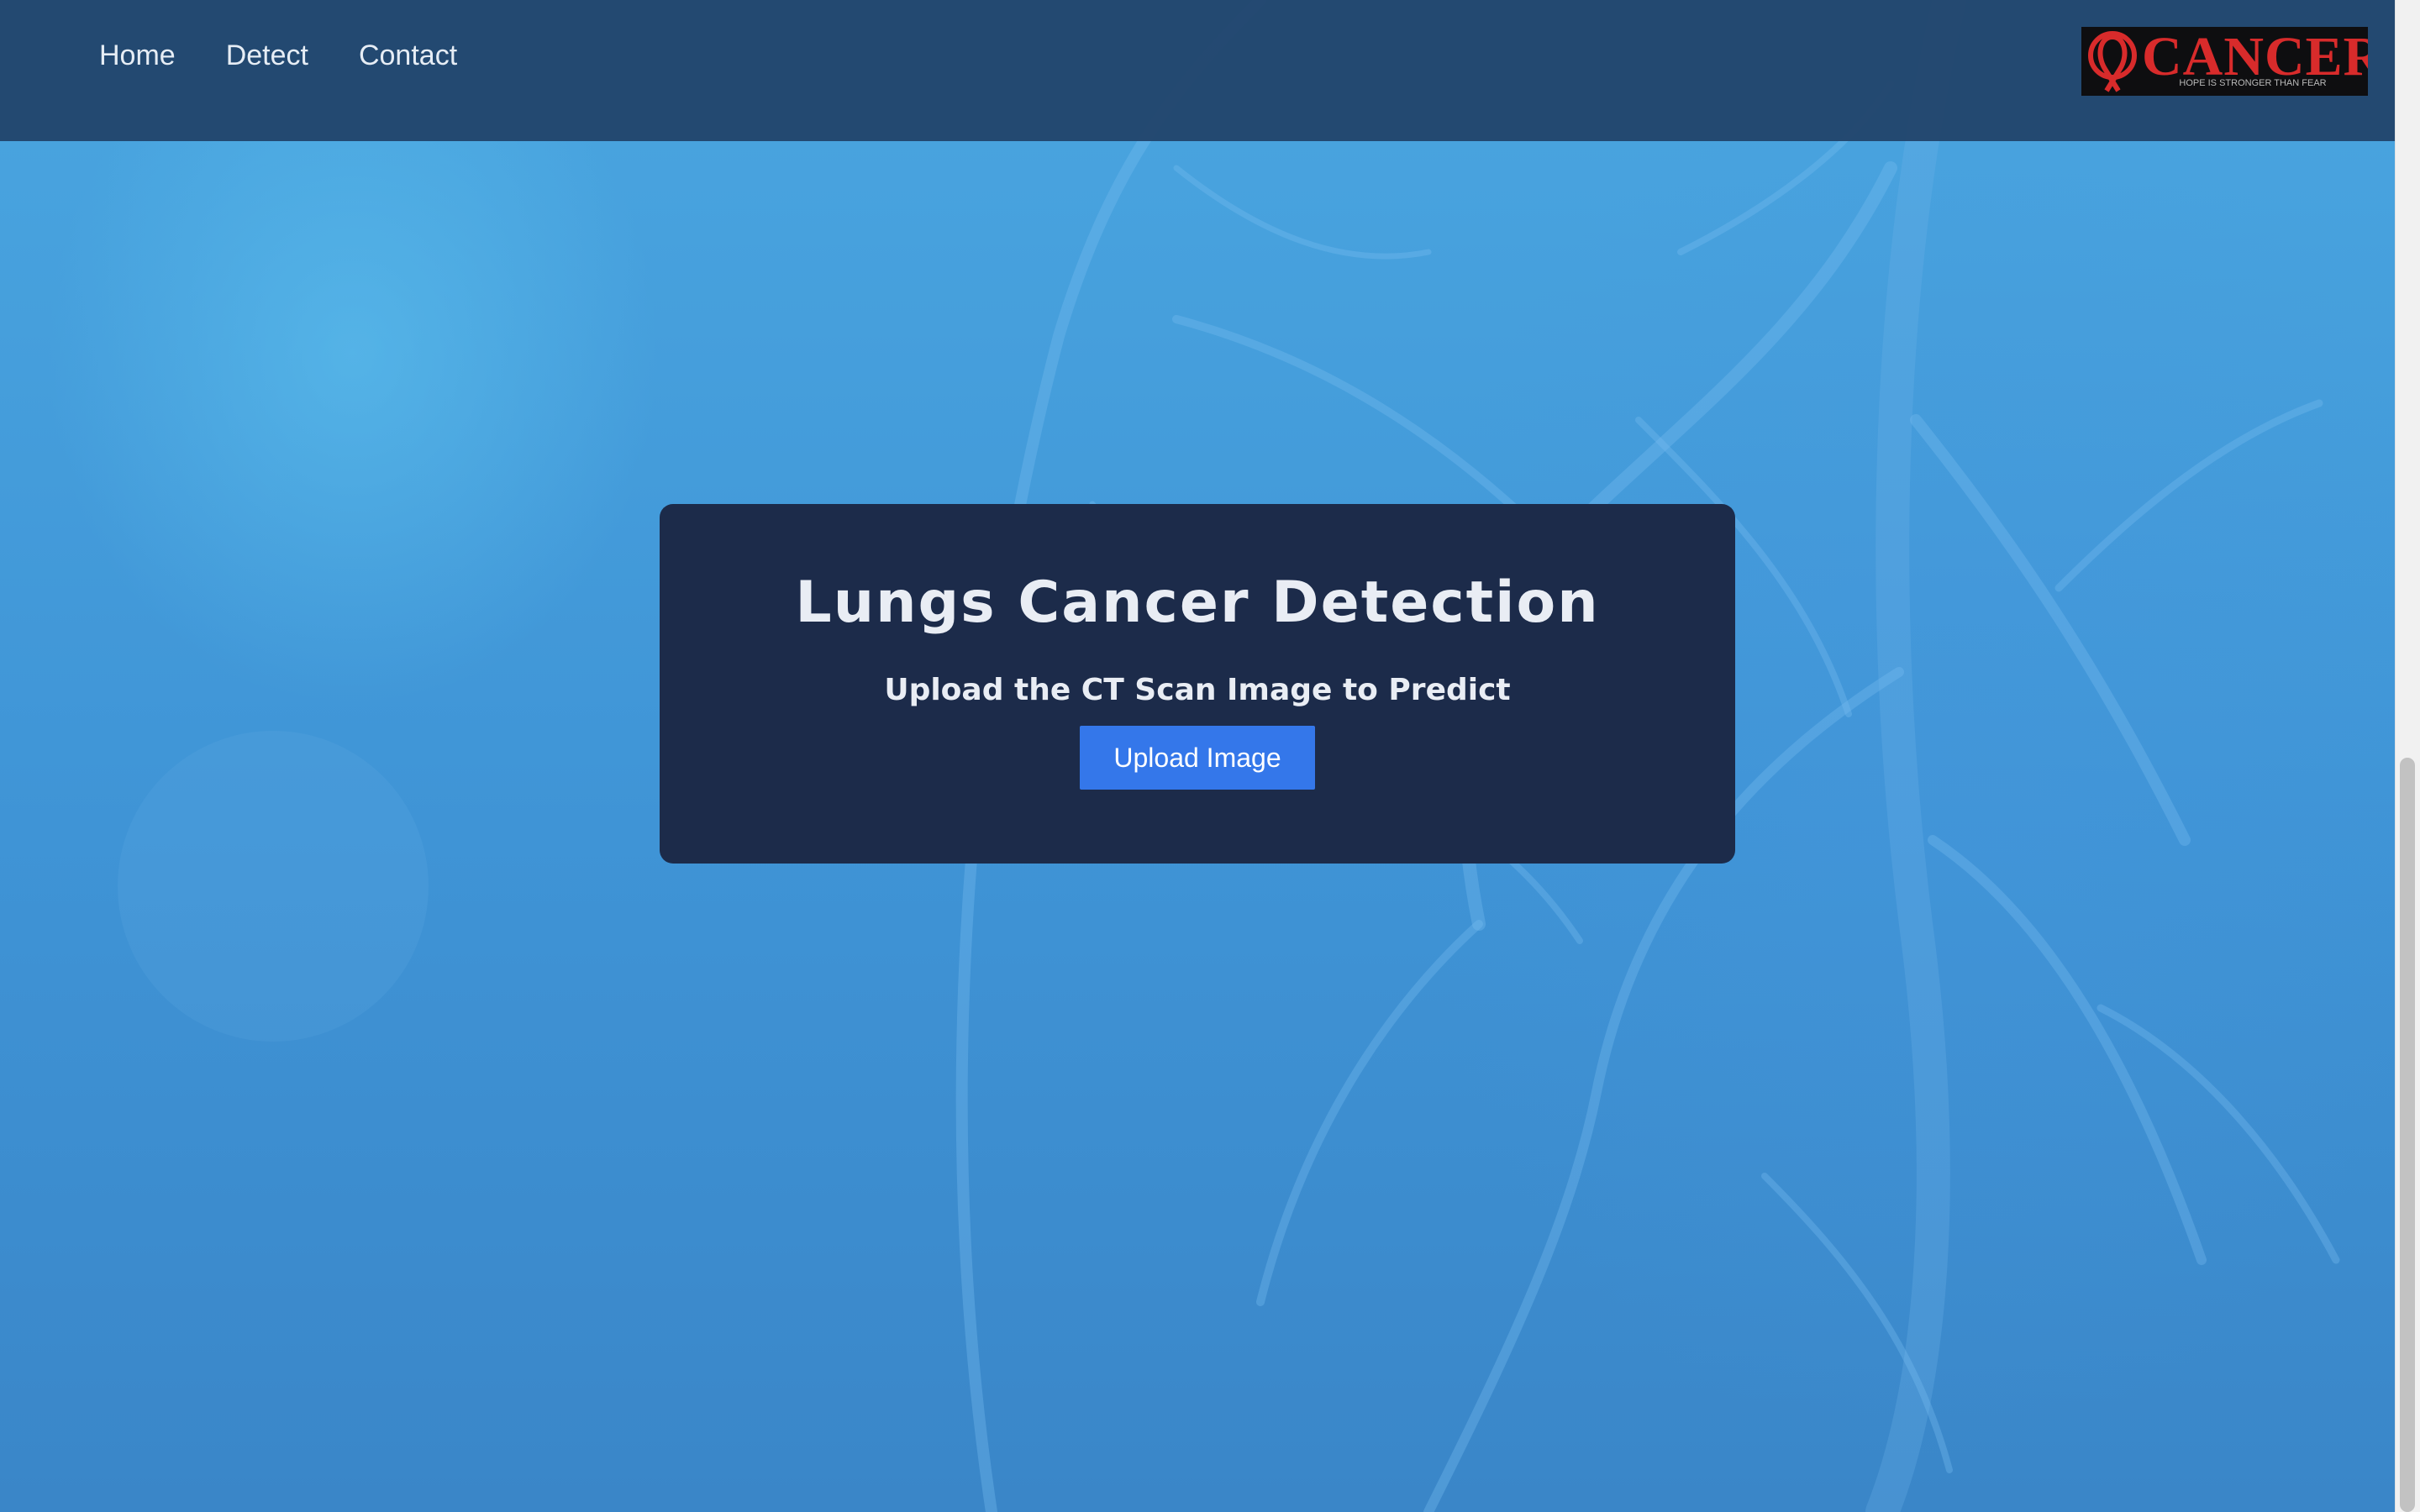  I want to click on cancer-logo: CANCER HOPE IS STRONGER THAN FEAR, so click(2224, 61).